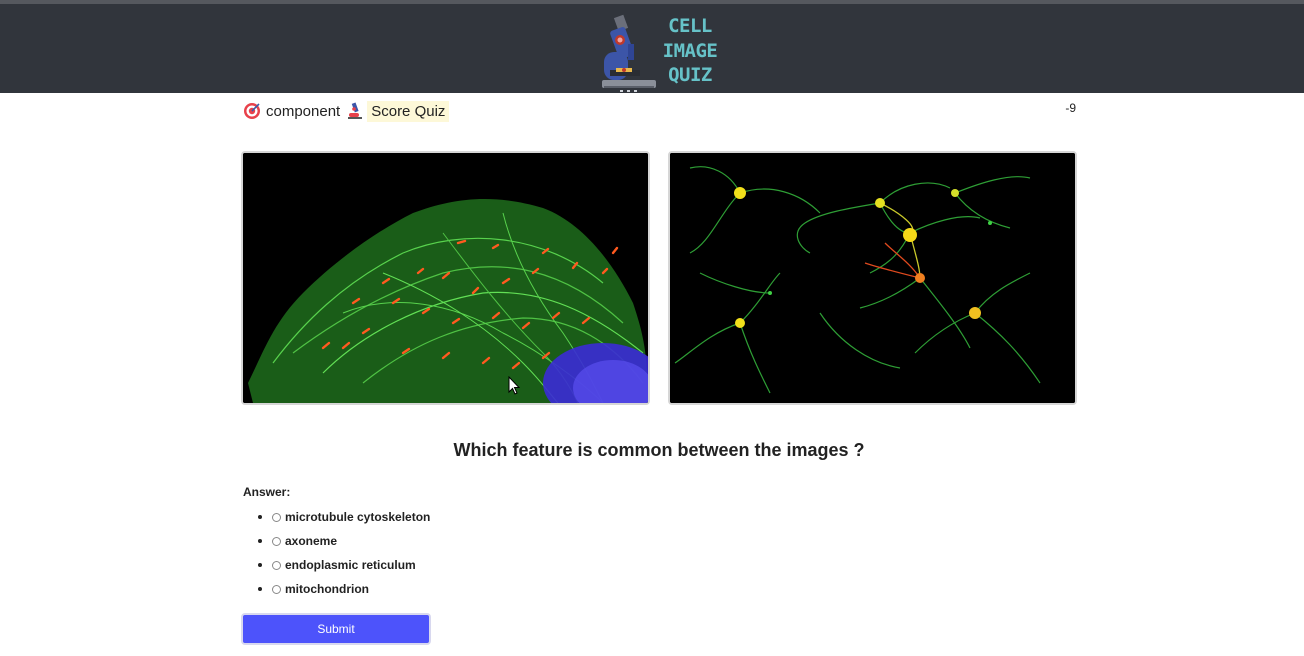 This screenshot has width=1304, height=656. What do you see at coordinates (344, 541) in the screenshot?
I see `answer-option: axoneme` at bounding box center [344, 541].